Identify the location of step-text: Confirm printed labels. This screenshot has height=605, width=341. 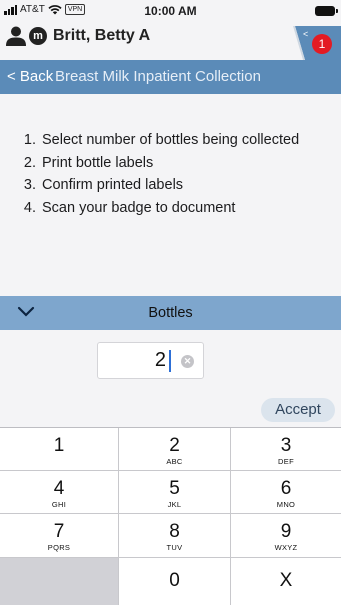
(113, 185).